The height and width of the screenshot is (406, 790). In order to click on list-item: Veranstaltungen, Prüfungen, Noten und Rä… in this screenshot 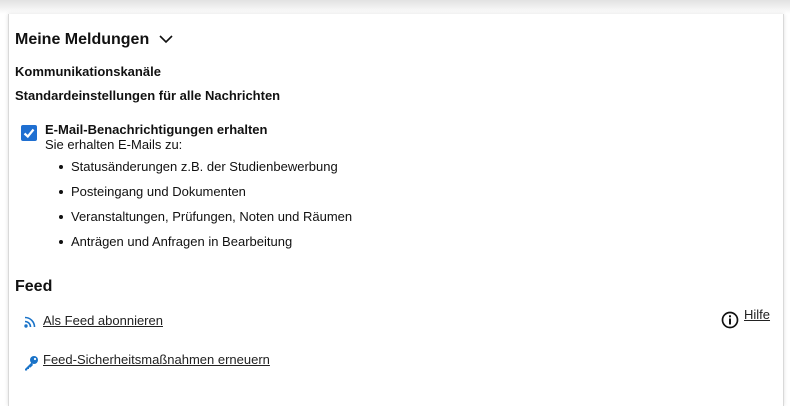, I will do `click(205, 216)`.